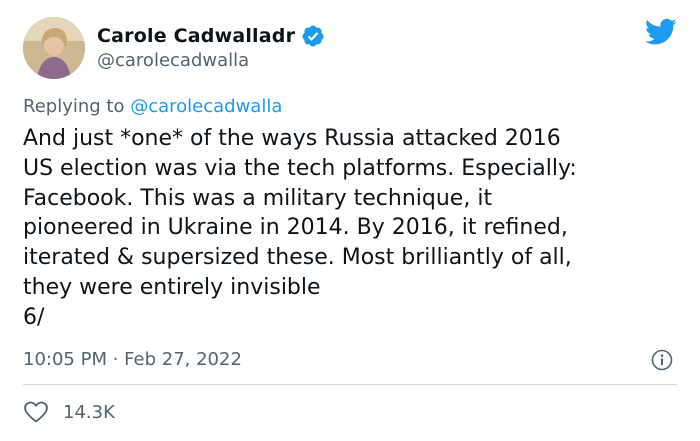 This screenshot has height=441, width=700. I want to click on verified-badge-icon, so click(313, 36).